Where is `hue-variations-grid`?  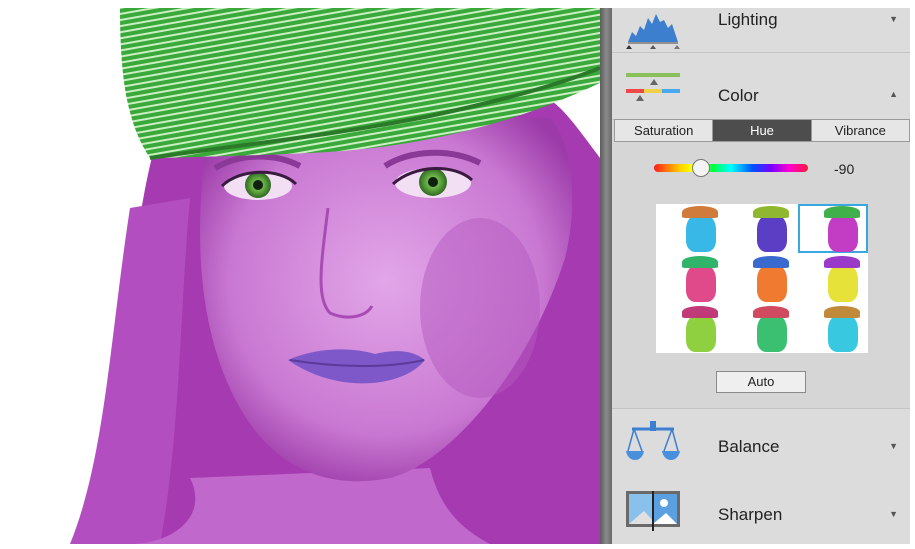
hue-variations-grid is located at coordinates (762, 278).